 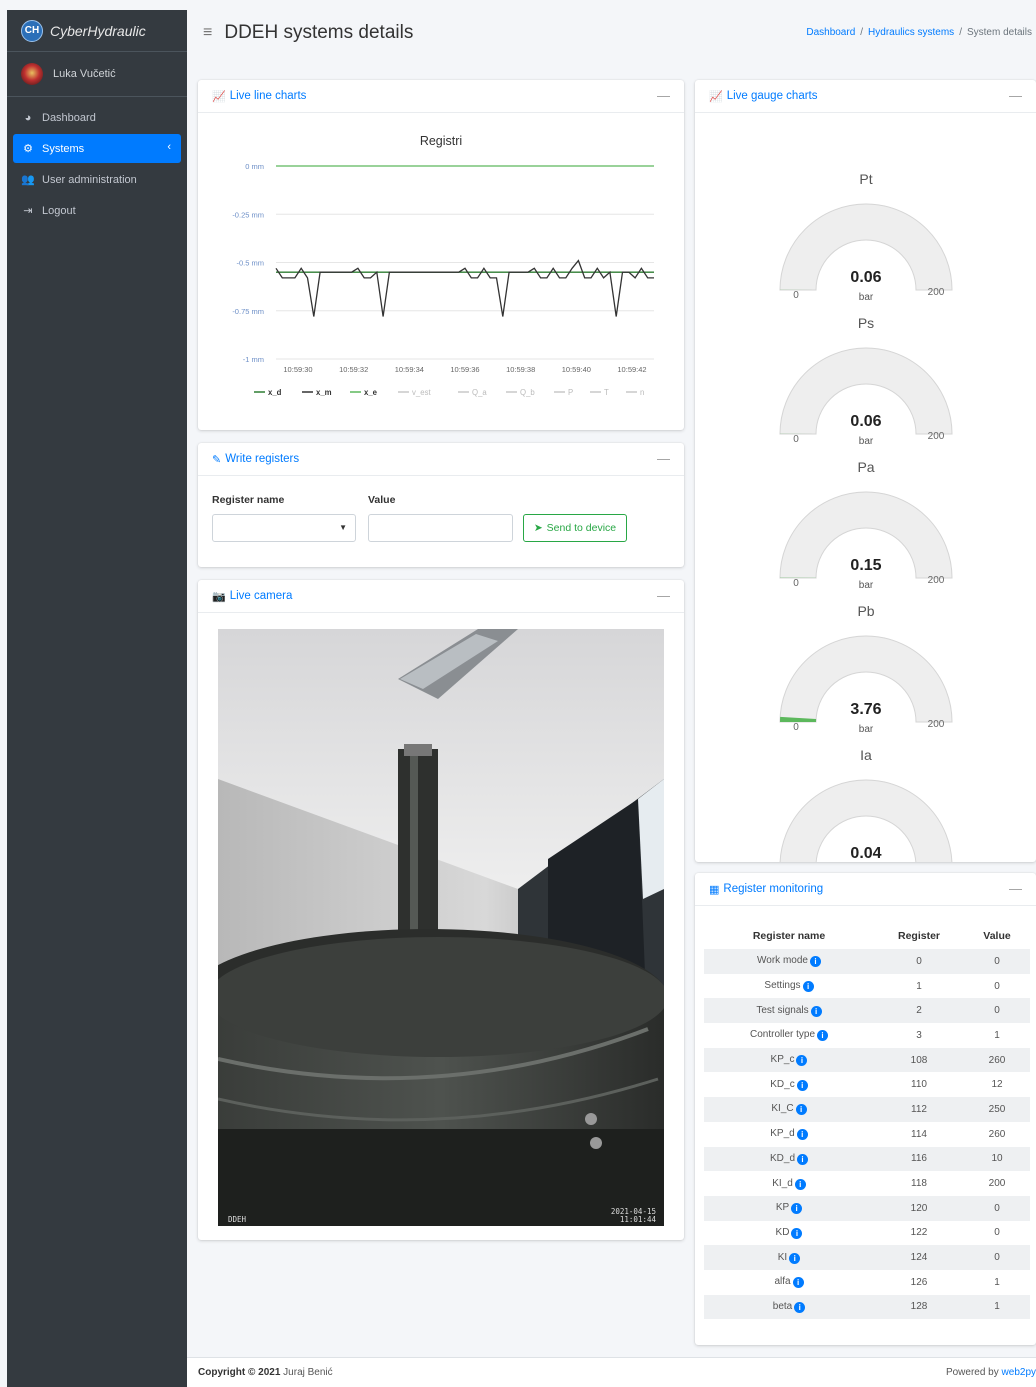 I want to click on value-input, so click(x=440, y=528).